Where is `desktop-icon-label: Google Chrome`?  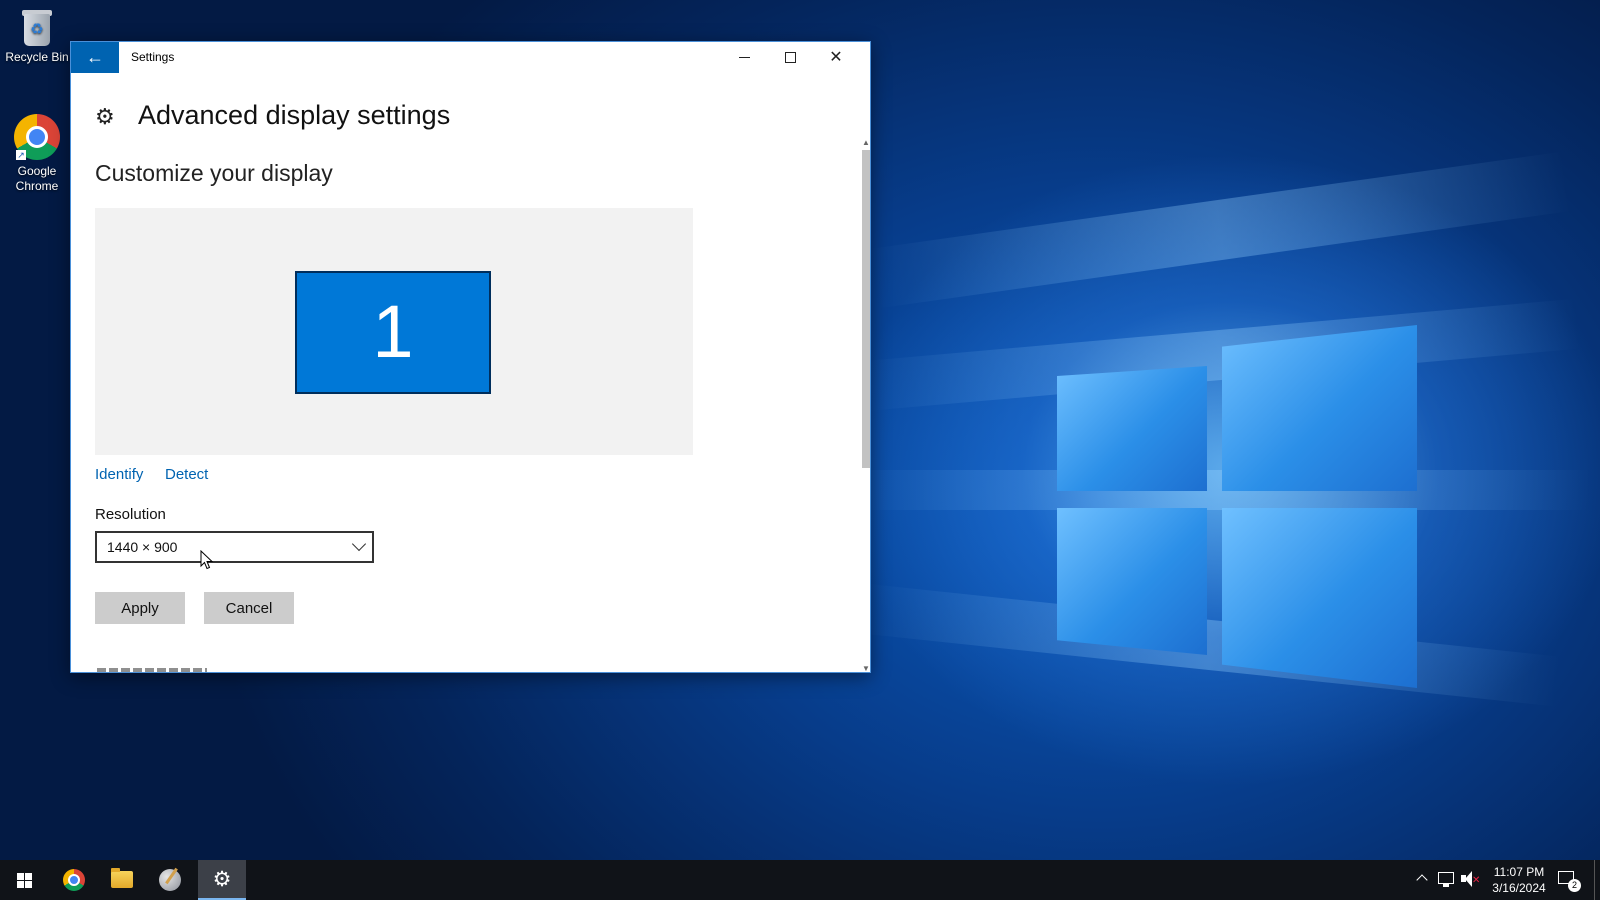
desktop-icon-label: Google Chrome is located at coordinates (37, 178).